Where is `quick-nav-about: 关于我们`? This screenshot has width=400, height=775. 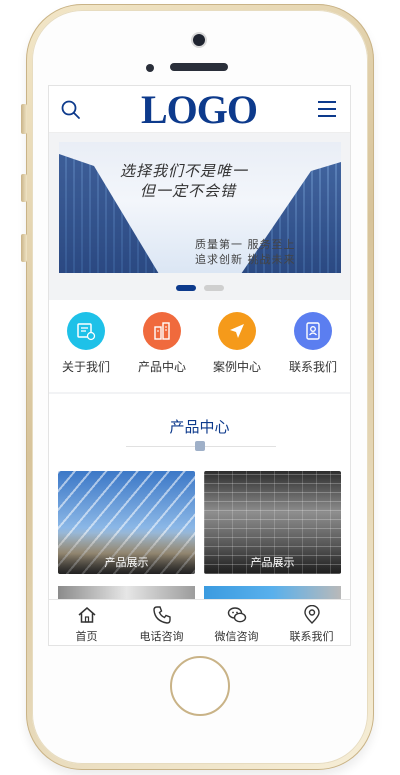
quick-nav-about: 关于我们 is located at coordinates (86, 343).